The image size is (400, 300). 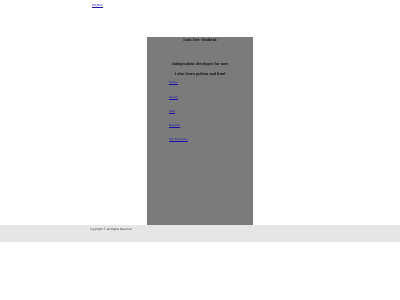 I want to click on nav-link-home: Home, so click(x=173, y=82).